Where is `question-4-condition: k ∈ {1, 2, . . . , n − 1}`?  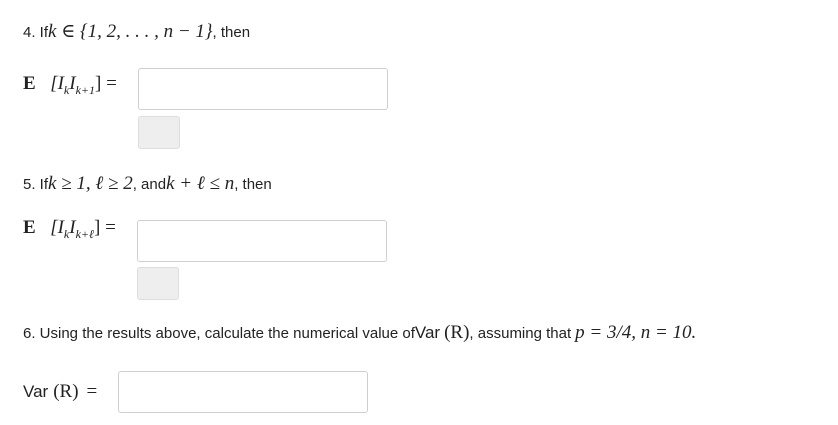 question-4-condition: k ∈ {1, 2, . . . , n − 1} is located at coordinates (130, 31).